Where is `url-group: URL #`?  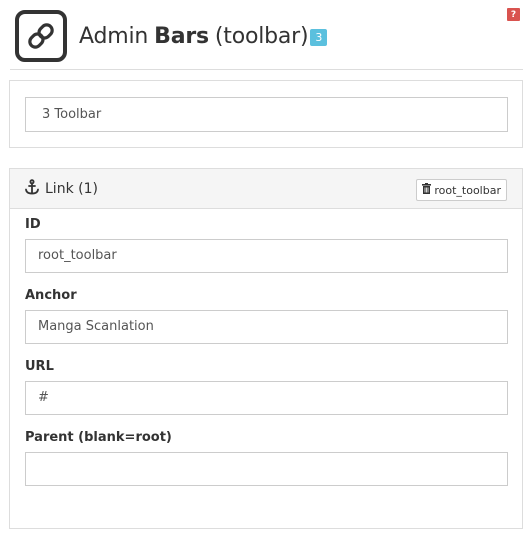
url-group: URL # is located at coordinates (266, 387).